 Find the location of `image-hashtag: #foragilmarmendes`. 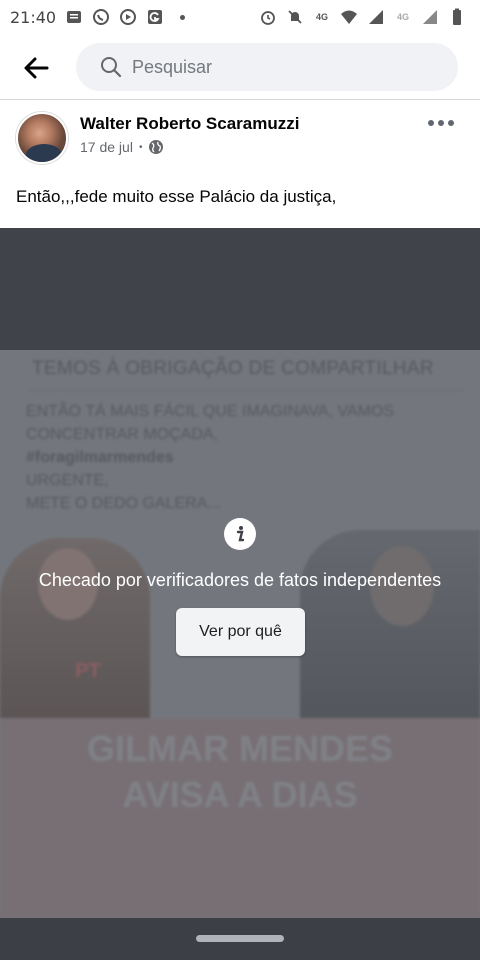

image-hashtag: #foragilmarmendes is located at coordinates (100, 457).